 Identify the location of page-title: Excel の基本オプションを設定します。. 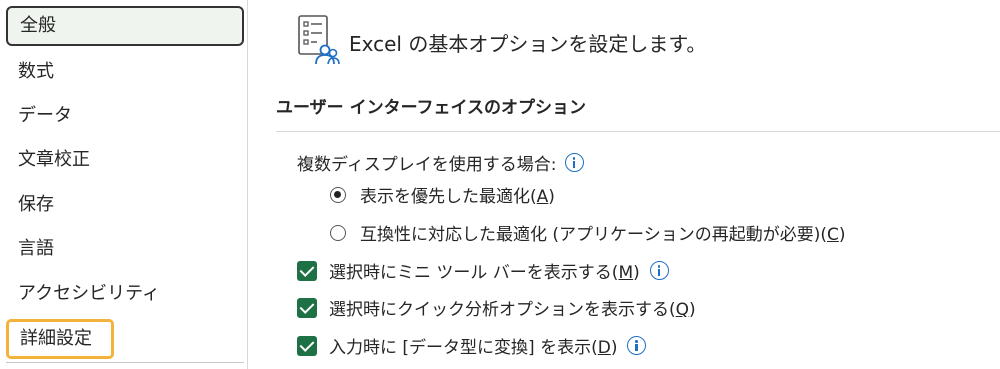
(528, 44).